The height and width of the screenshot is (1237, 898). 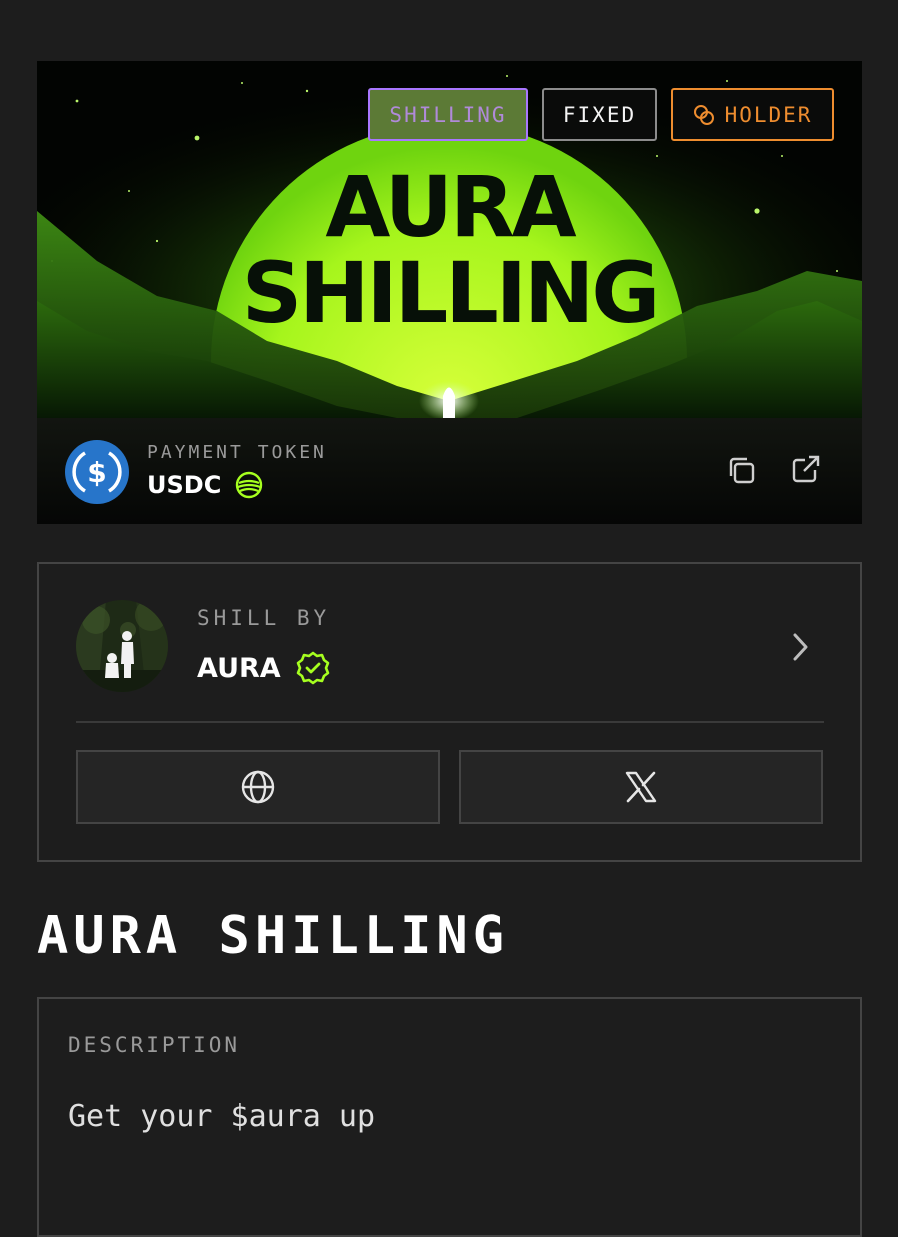 I want to click on payment-token-value: USDC, so click(x=205, y=485).